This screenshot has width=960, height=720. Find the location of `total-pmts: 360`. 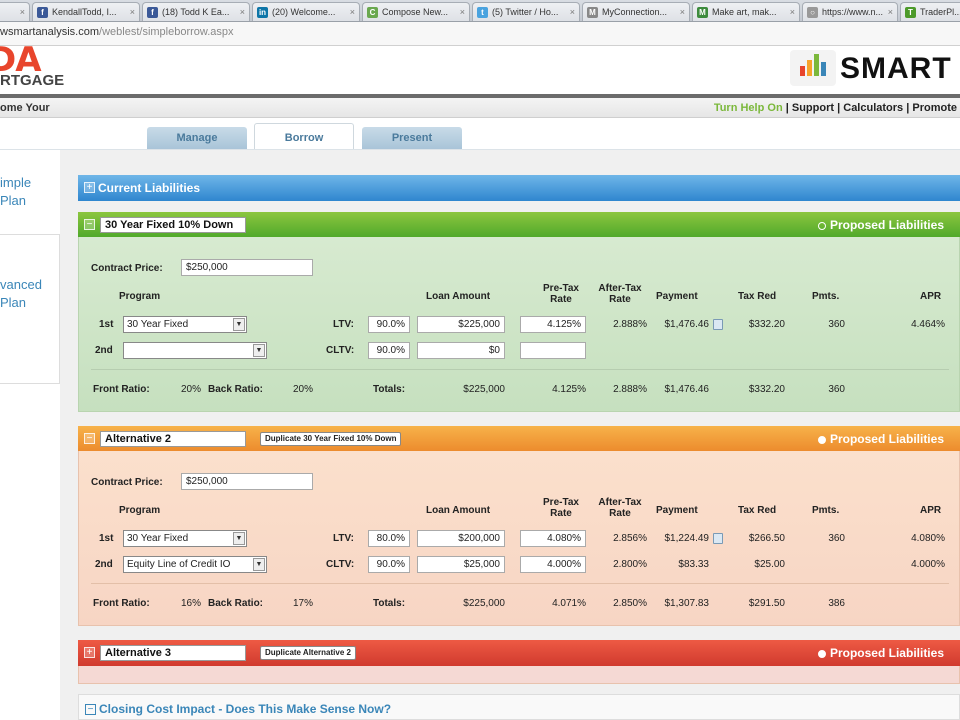

total-pmts: 360 is located at coordinates (836, 389).